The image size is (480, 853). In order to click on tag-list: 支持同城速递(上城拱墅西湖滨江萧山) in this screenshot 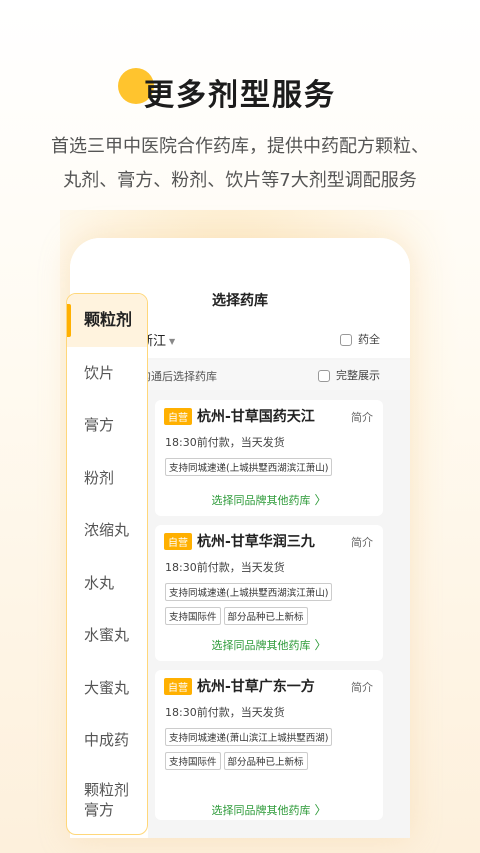, I will do `click(271, 468)`.